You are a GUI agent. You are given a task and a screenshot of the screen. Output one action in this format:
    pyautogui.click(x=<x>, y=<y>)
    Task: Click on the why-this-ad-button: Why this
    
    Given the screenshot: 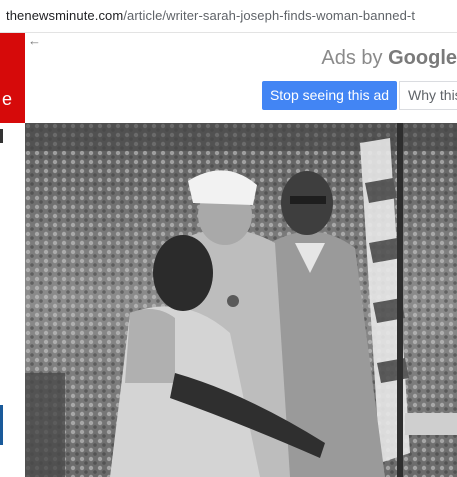 What is the action you would take?
    pyautogui.click(x=428, y=95)
    